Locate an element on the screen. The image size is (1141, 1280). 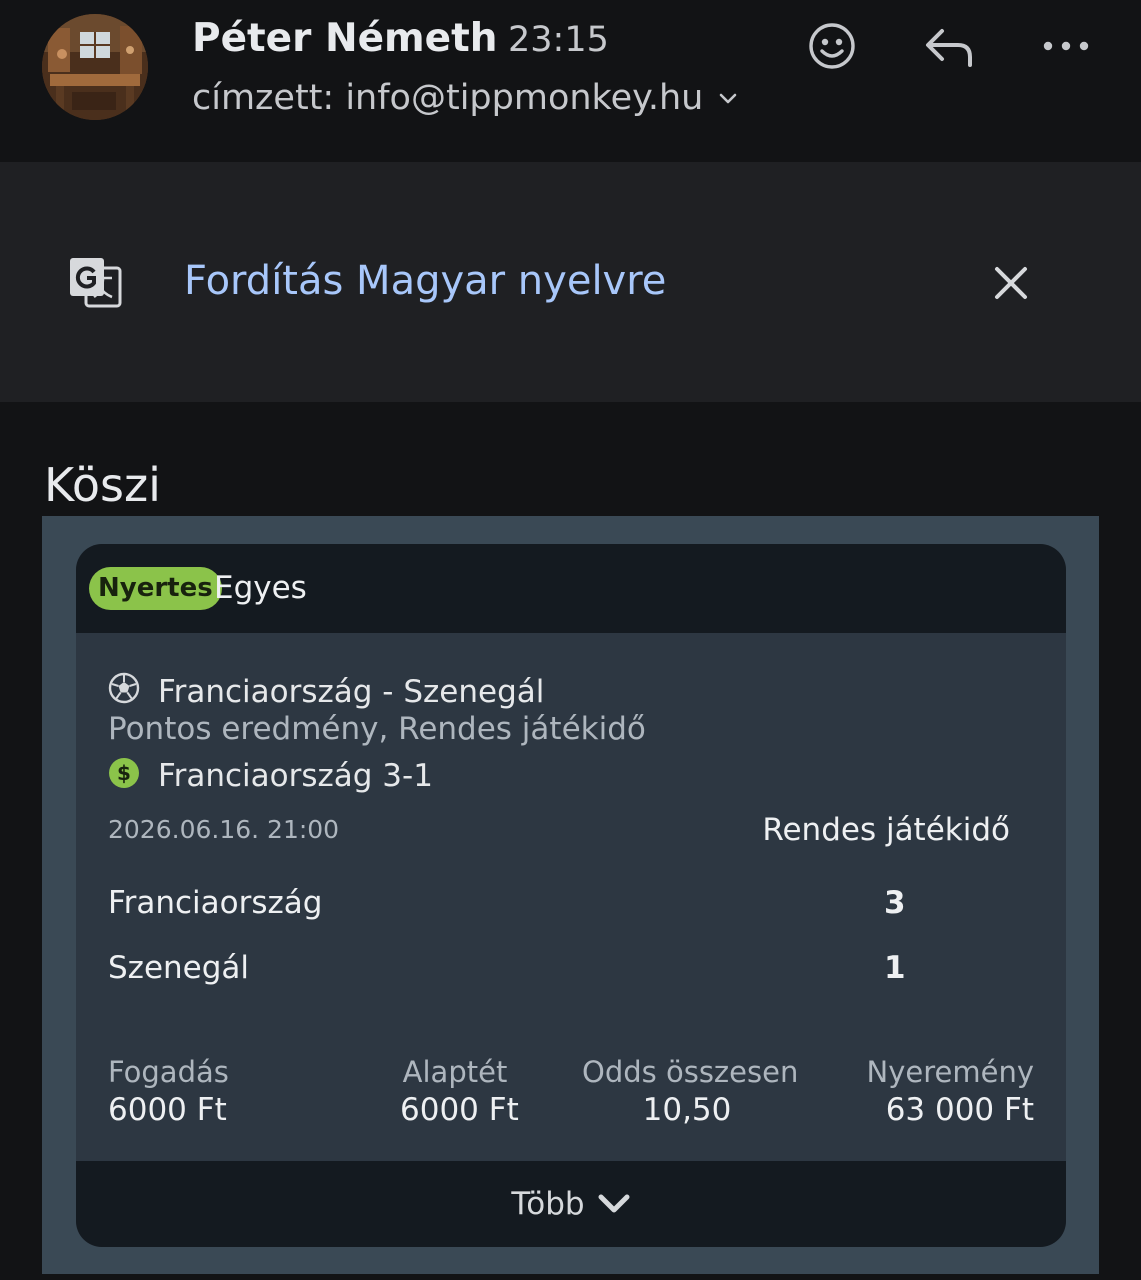
stat-base: Alaptét 6000 Ft is located at coordinates (459, 1092).